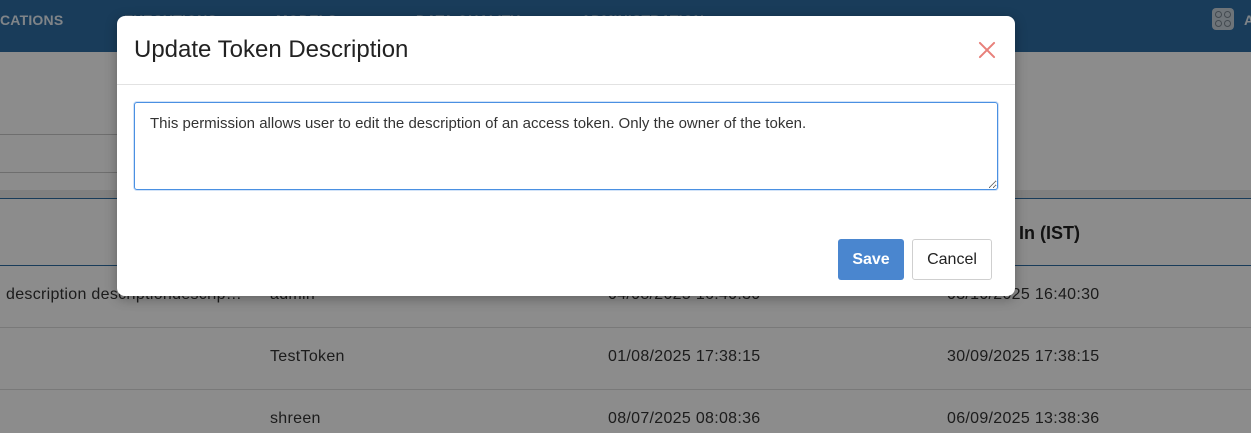  What do you see at coordinates (871, 259) in the screenshot?
I see `save-button: Save` at bounding box center [871, 259].